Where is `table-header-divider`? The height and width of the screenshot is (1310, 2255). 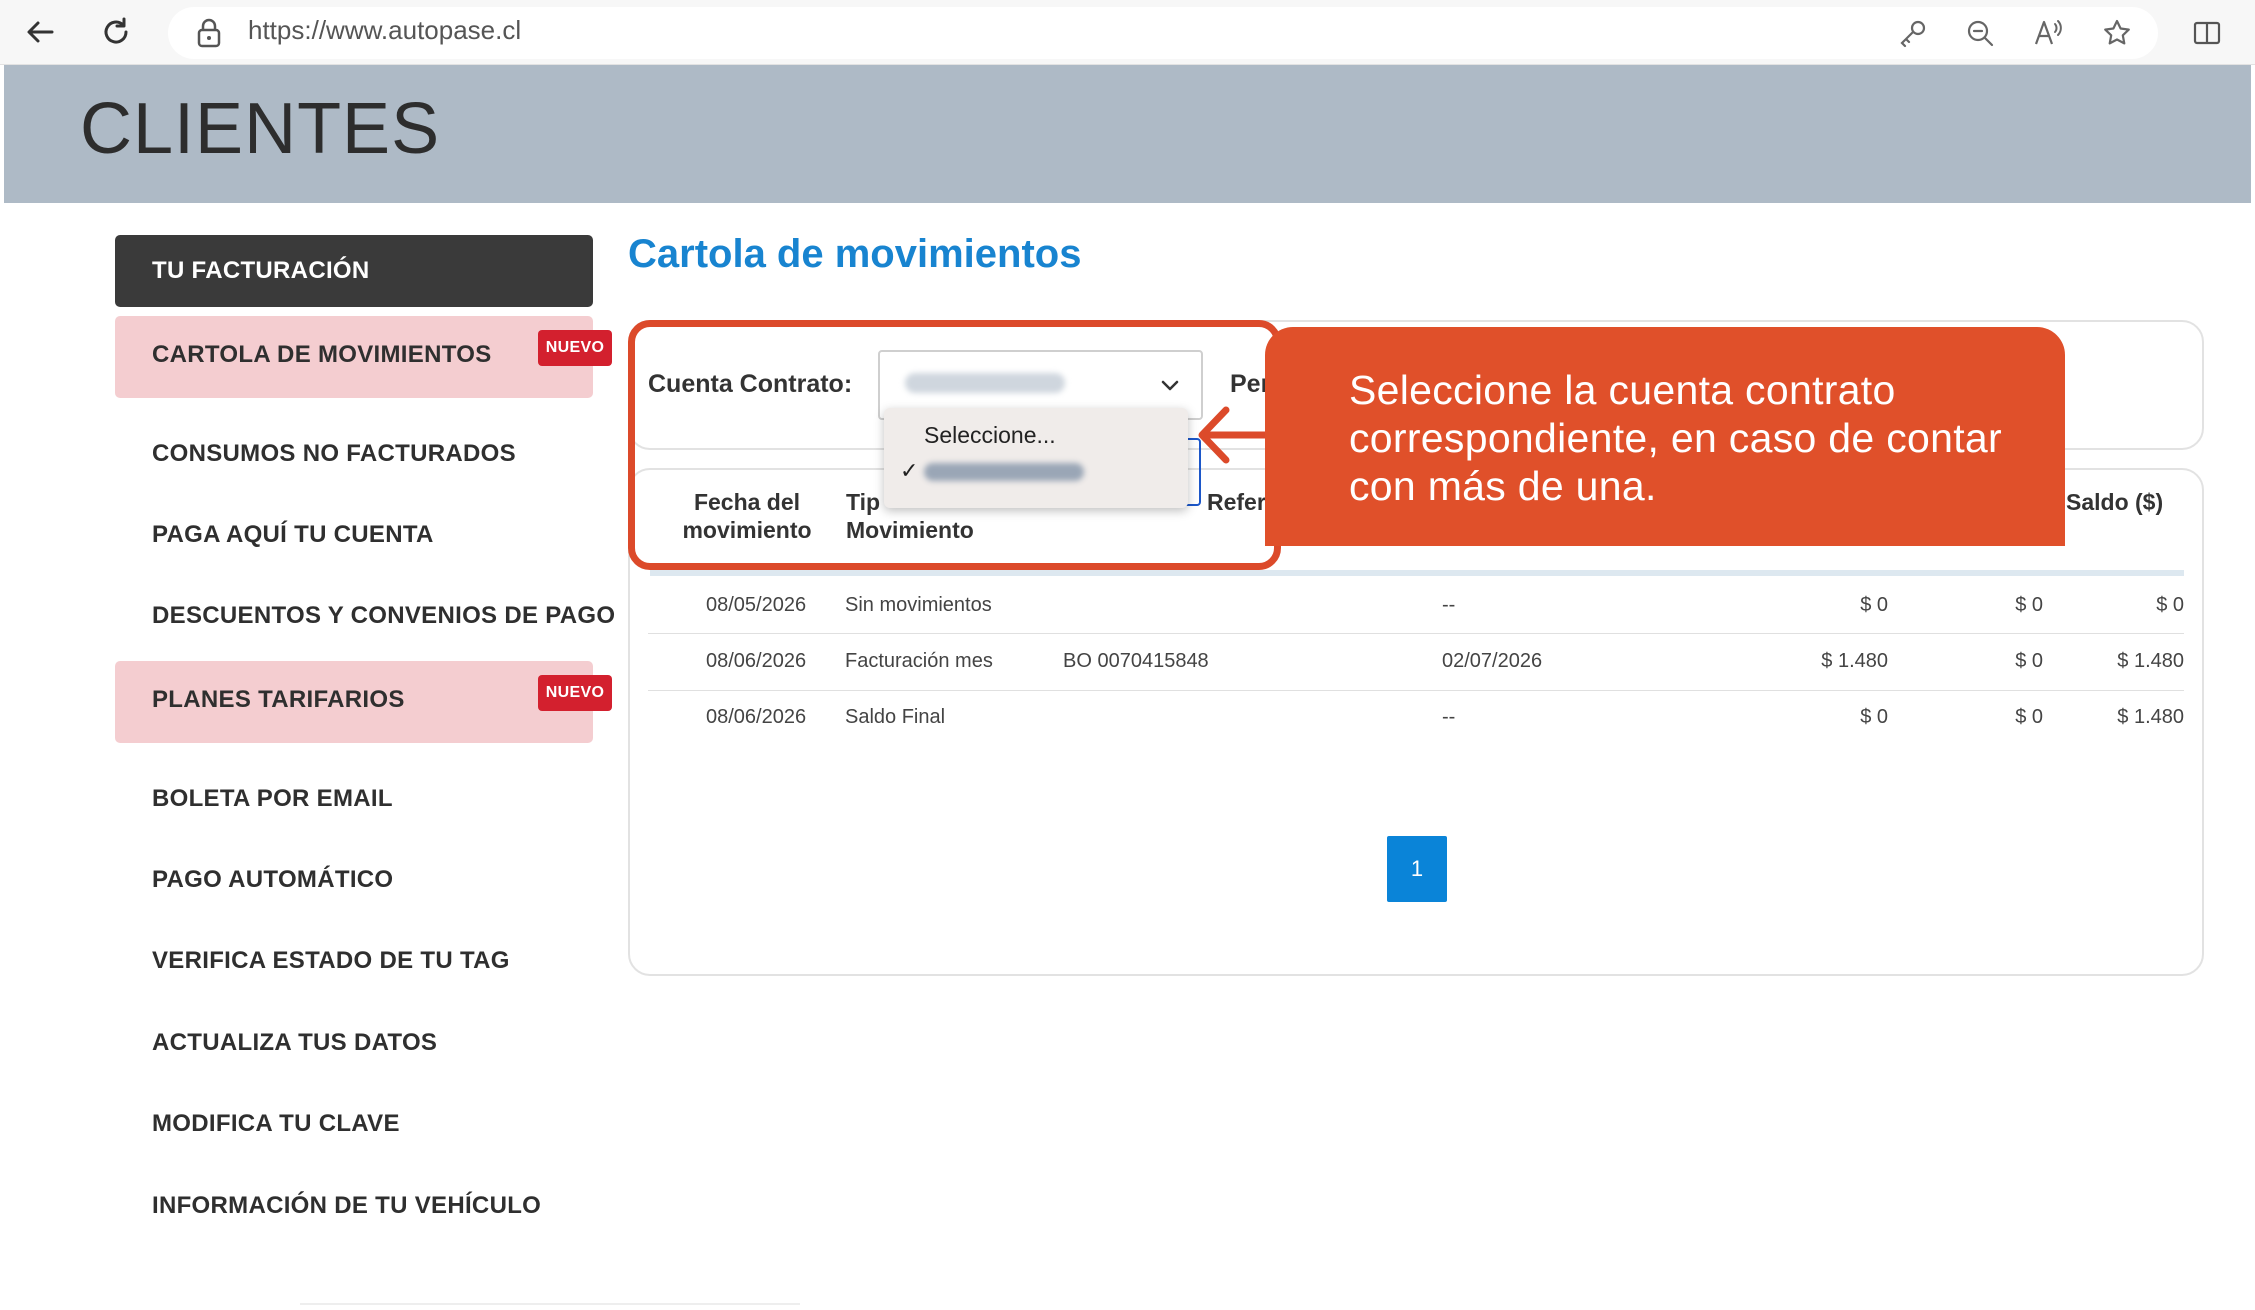 table-header-divider is located at coordinates (1417, 573).